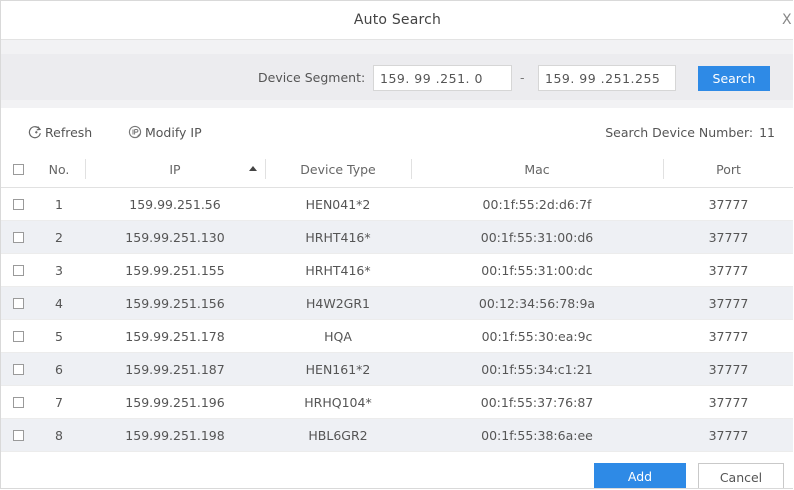 This screenshot has width=794, height=490. Describe the element at coordinates (175, 369) in the screenshot. I see `row-ip: 159.99.251.187` at that location.